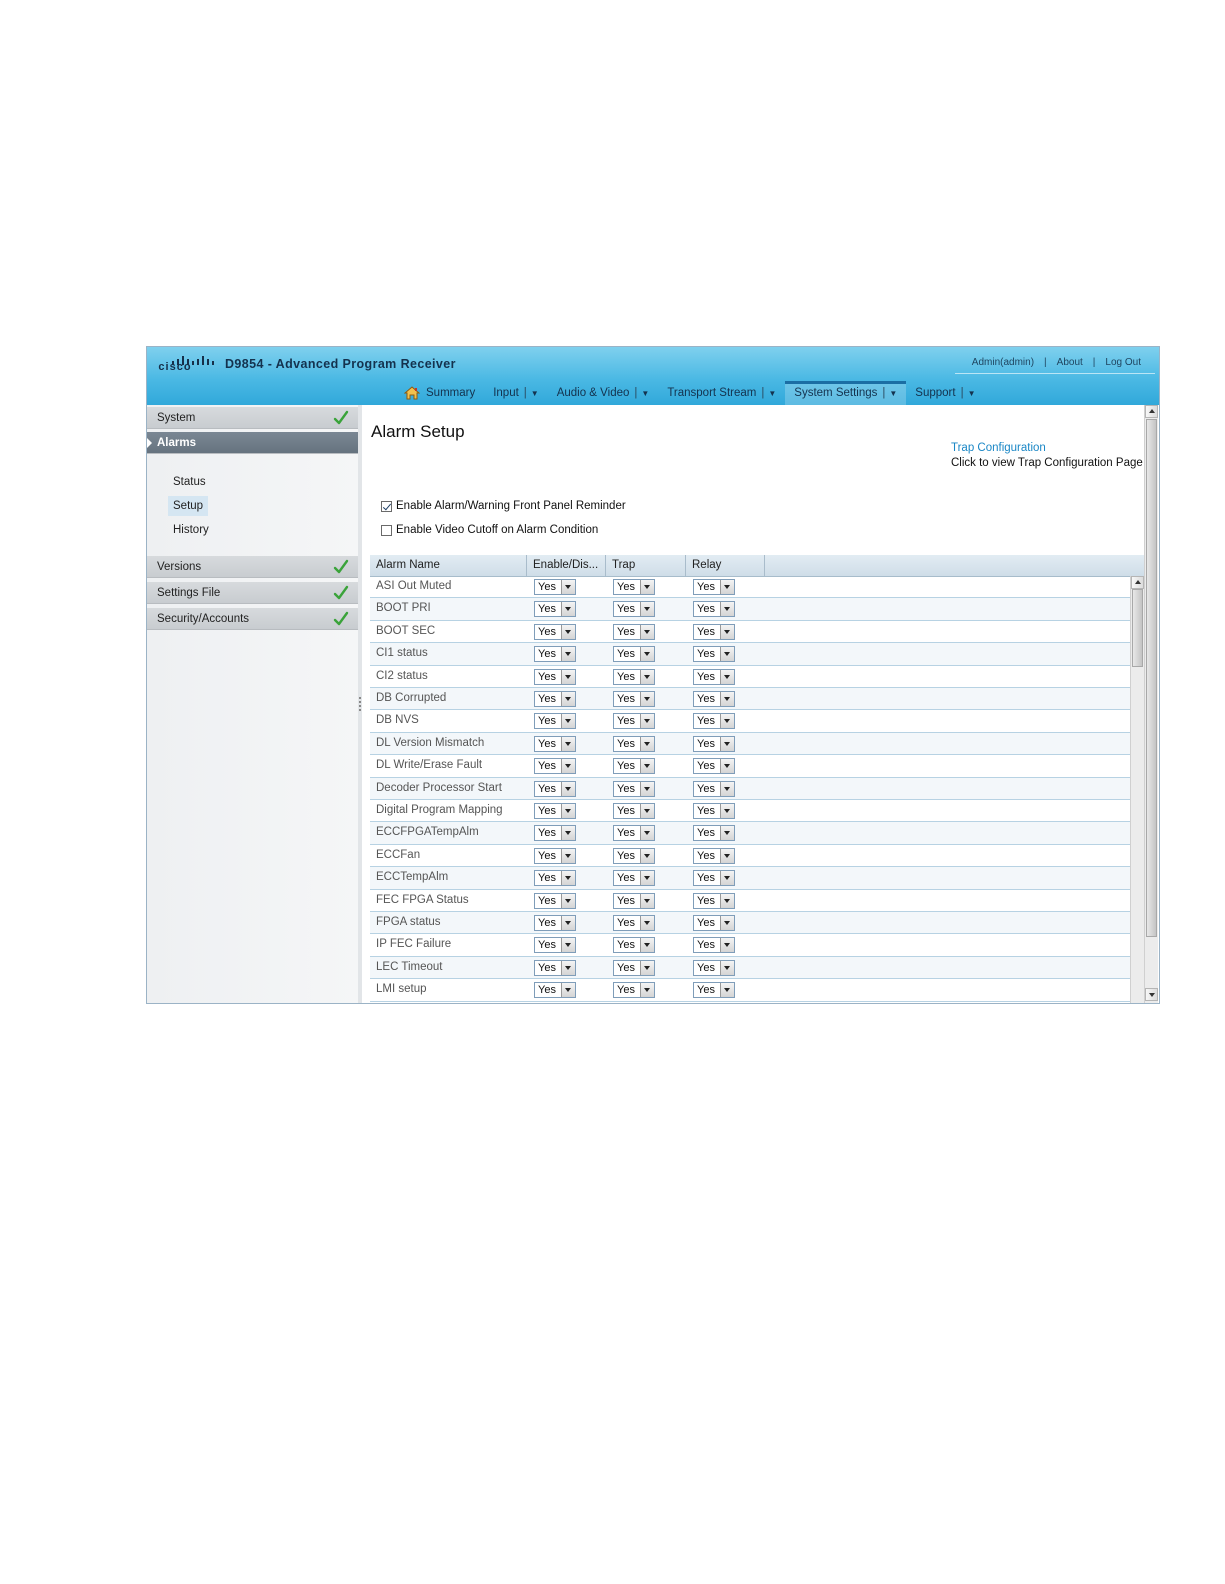  Describe the element at coordinates (448, 565) in the screenshot. I see `column-alarm-name: Alarm Name` at that location.